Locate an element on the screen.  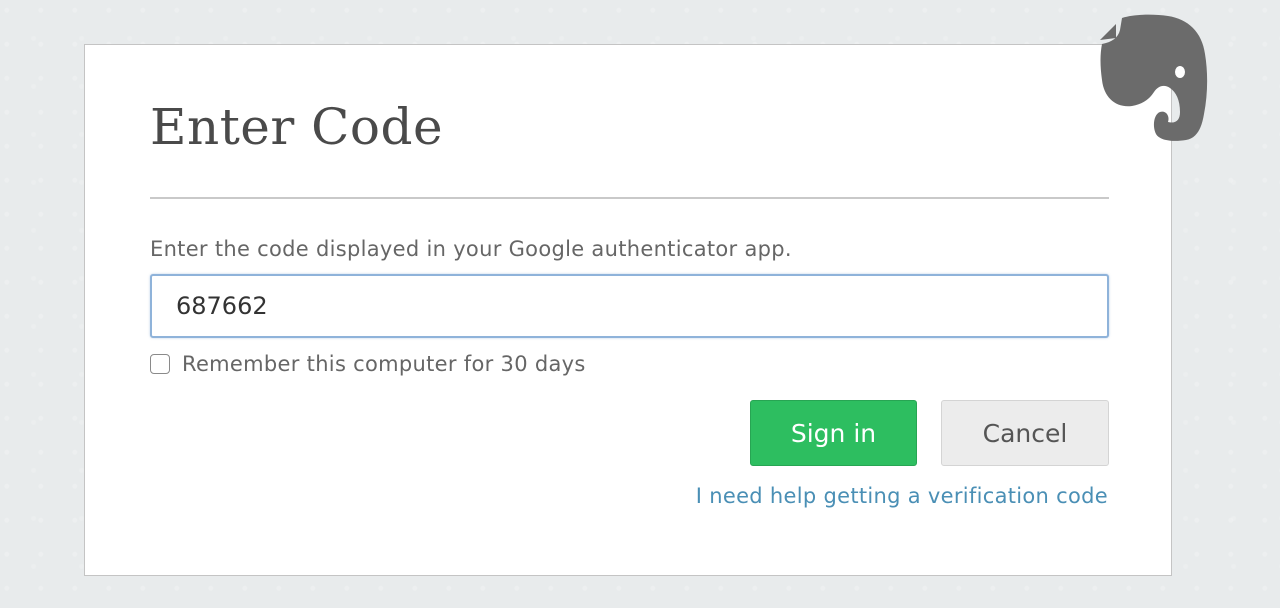
dialog-title: Enter Code is located at coordinates (297, 127).